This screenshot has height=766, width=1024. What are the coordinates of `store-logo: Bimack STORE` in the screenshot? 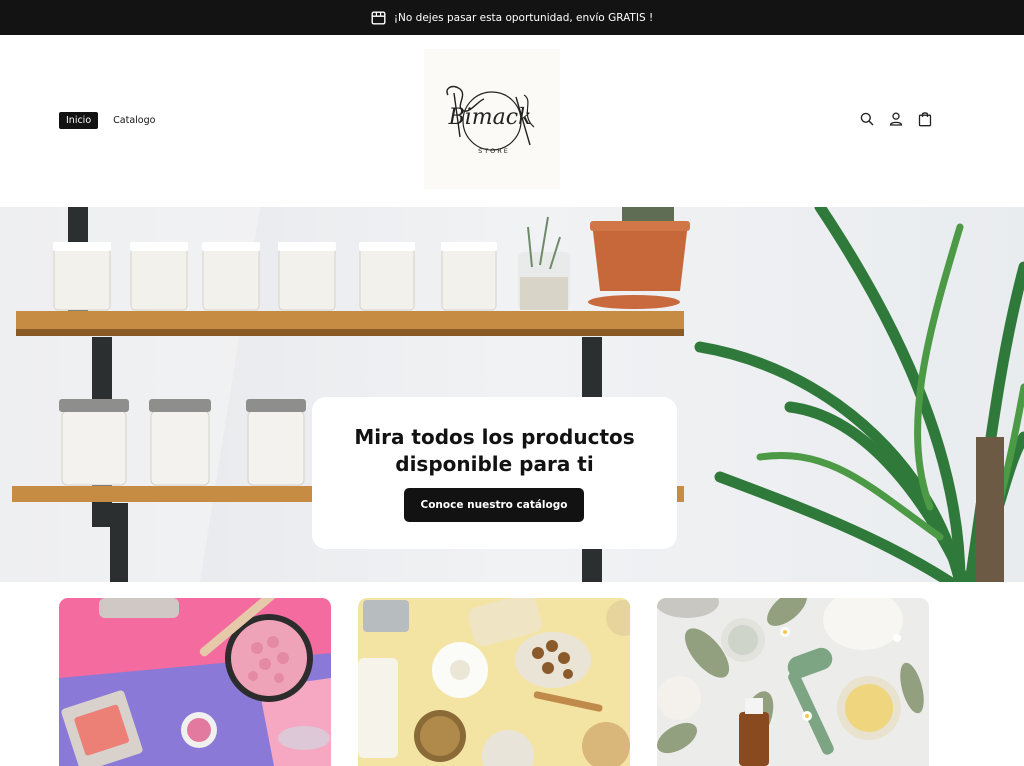 It's located at (492, 119).